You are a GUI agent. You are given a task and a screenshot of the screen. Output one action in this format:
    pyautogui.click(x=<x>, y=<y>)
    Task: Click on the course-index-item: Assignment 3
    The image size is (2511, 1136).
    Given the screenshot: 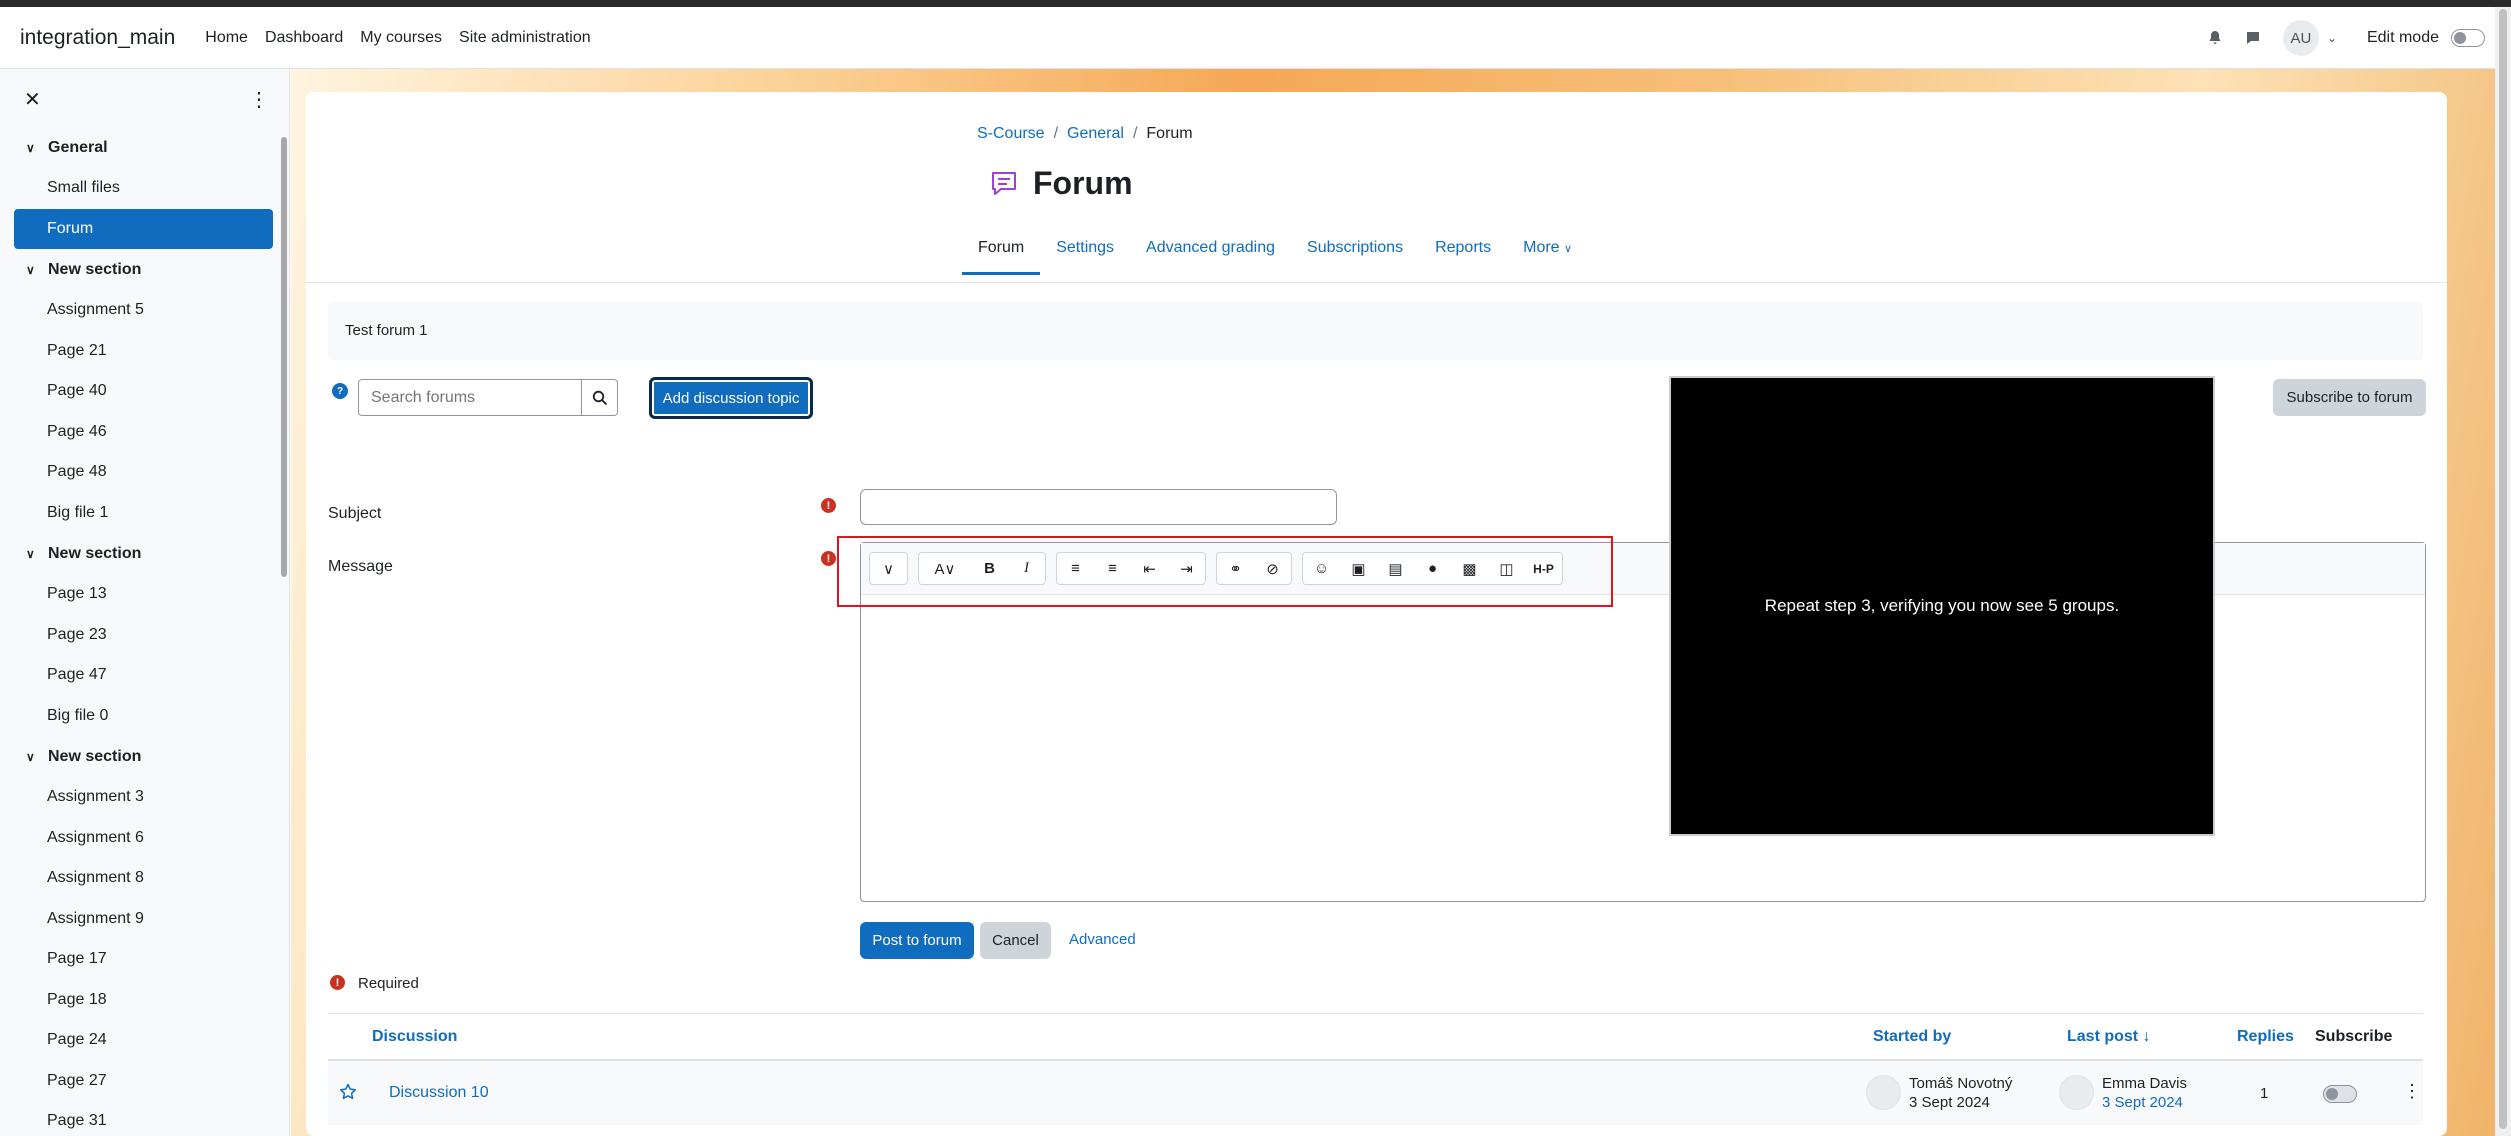 What is the action you would take?
    pyautogui.click(x=144, y=797)
    